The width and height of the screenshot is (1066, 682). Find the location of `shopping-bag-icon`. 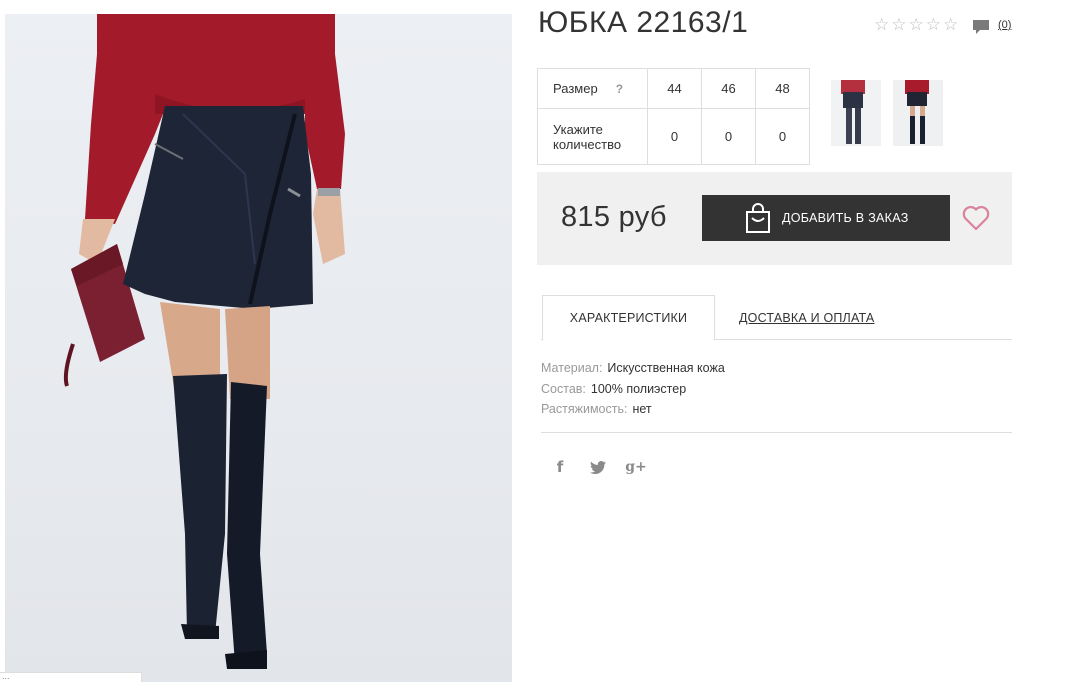

shopping-bag-icon is located at coordinates (758, 218).